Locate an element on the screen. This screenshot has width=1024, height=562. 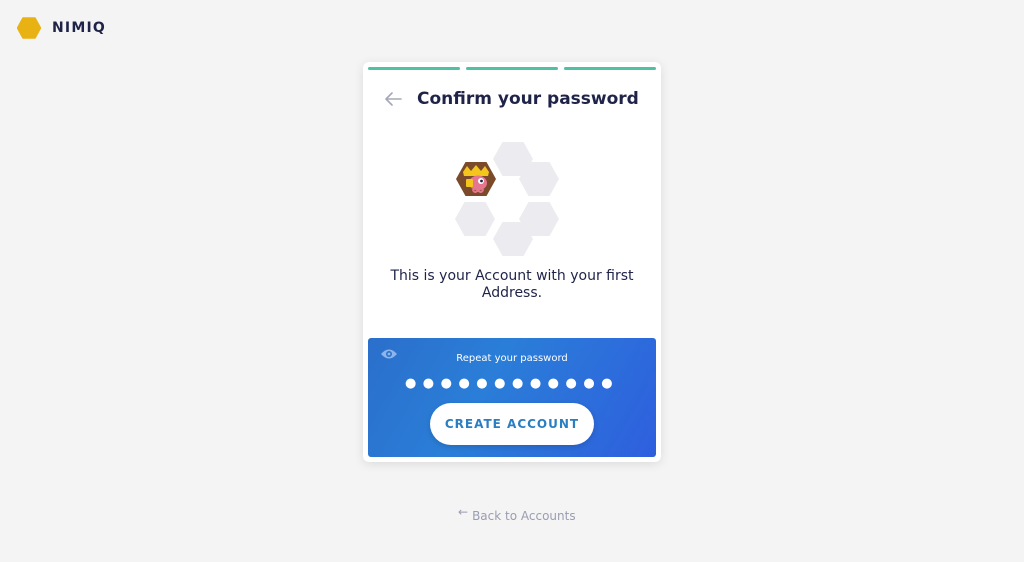
card-header: Confirm your password is located at coordinates (511, 99).